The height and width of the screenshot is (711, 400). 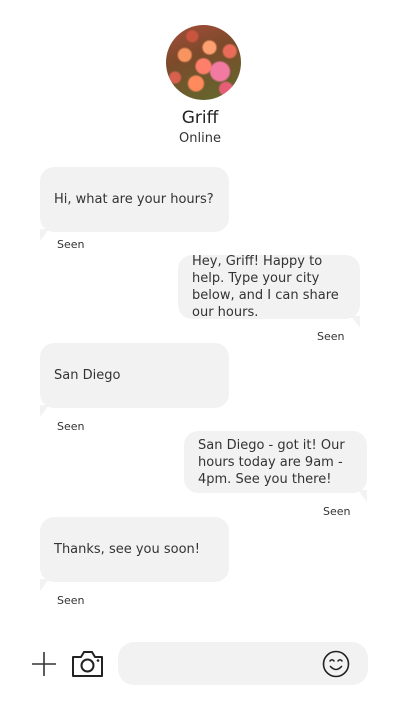 What do you see at coordinates (200, 138) in the screenshot?
I see `contact-status: Online` at bounding box center [200, 138].